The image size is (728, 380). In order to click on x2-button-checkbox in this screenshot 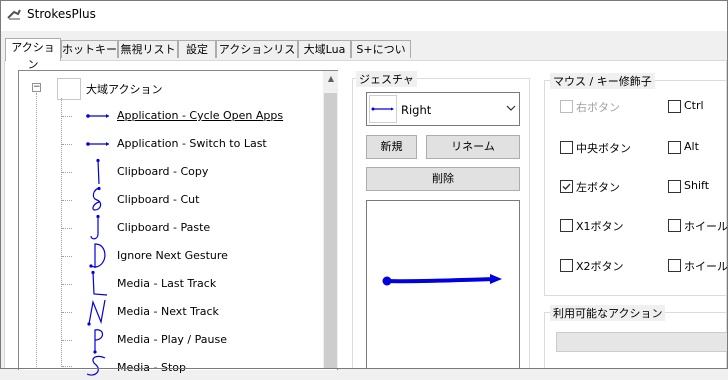, I will do `click(566, 265)`.